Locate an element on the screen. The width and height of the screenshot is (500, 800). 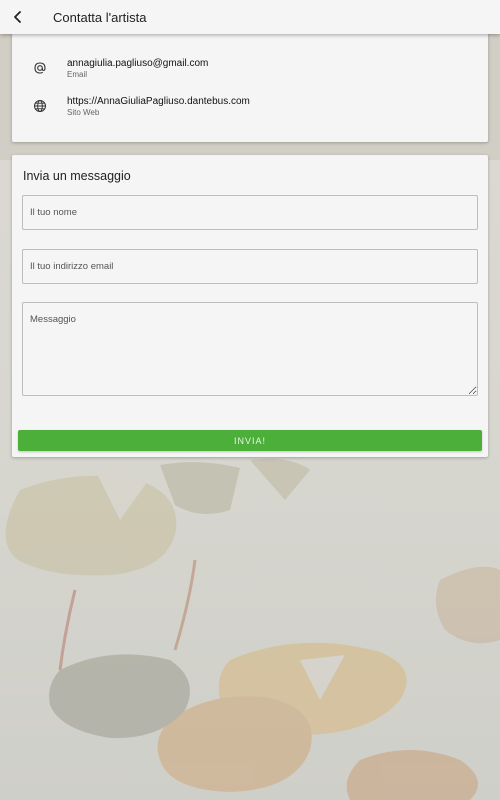
form-title: Invia un messaggio is located at coordinates (77, 176).